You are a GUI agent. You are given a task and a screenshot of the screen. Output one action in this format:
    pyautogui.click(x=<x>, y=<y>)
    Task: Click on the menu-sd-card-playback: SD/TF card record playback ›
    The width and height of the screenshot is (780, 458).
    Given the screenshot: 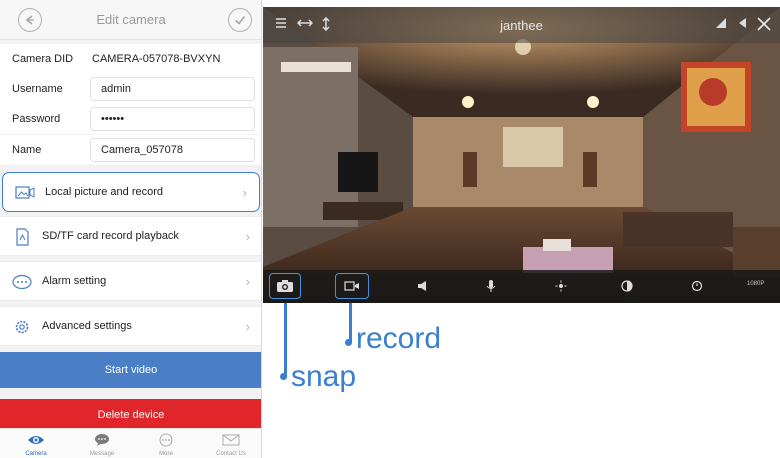 What is the action you would take?
    pyautogui.click(x=130, y=236)
    